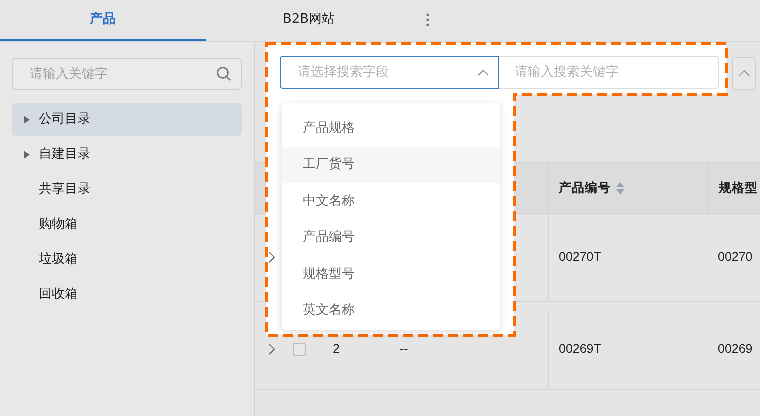 This screenshot has width=760, height=416. Describe the element at coordinates (391, 128) in the screenshot. I see `dropdown-option: 产品规格` at that location.